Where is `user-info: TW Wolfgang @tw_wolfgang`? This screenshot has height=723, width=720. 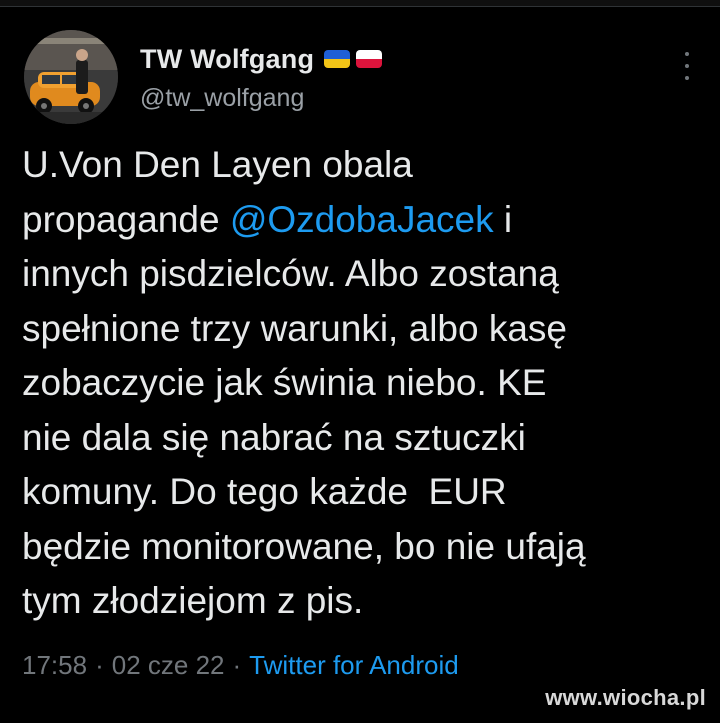
user-info: TW Wolfgang @tw_wolfgang is located at coordinates (261, 77).